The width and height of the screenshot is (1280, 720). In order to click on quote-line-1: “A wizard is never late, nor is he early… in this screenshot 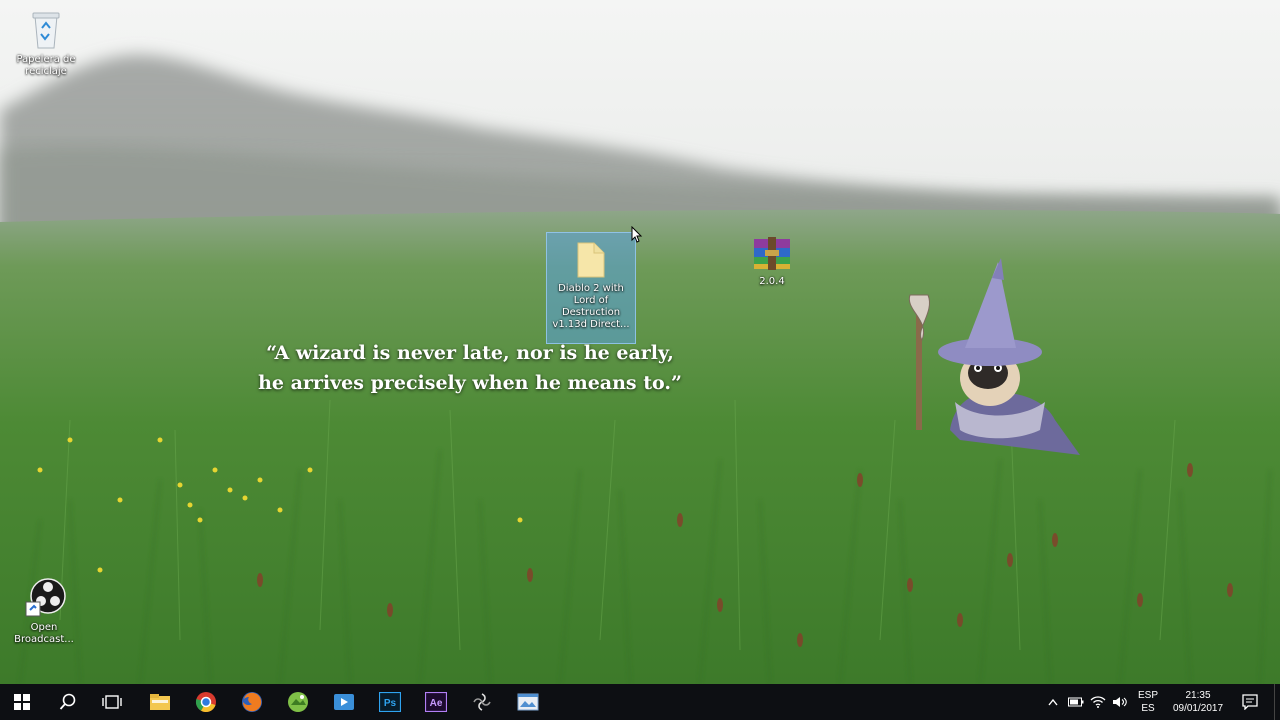, I will do `click(470, 353)`.